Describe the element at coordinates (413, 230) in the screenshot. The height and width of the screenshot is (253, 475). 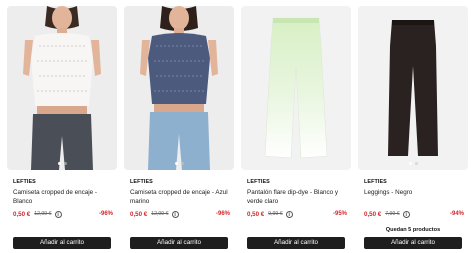
I see `stock-notice: Quedan 5 productos` at that location.